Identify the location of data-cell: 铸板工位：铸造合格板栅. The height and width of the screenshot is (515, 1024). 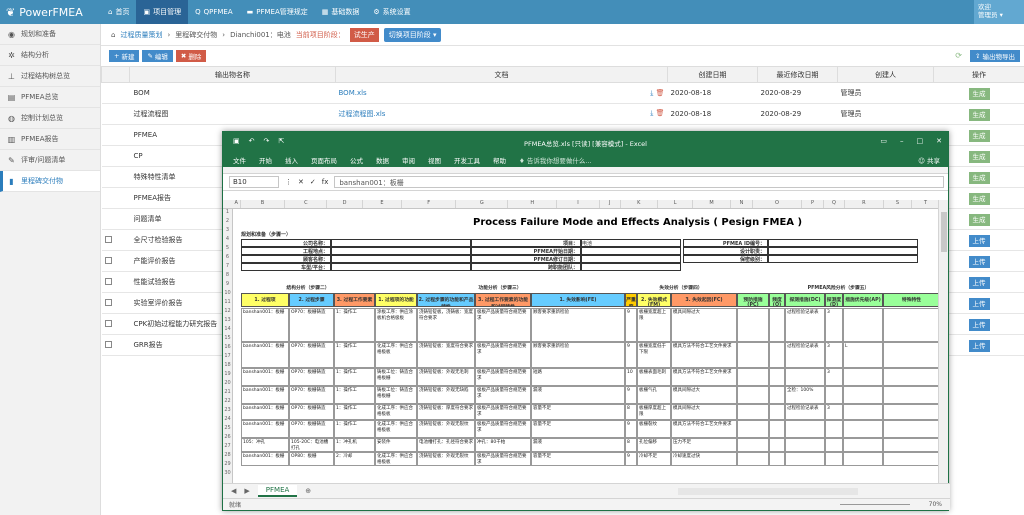
(396, 395).